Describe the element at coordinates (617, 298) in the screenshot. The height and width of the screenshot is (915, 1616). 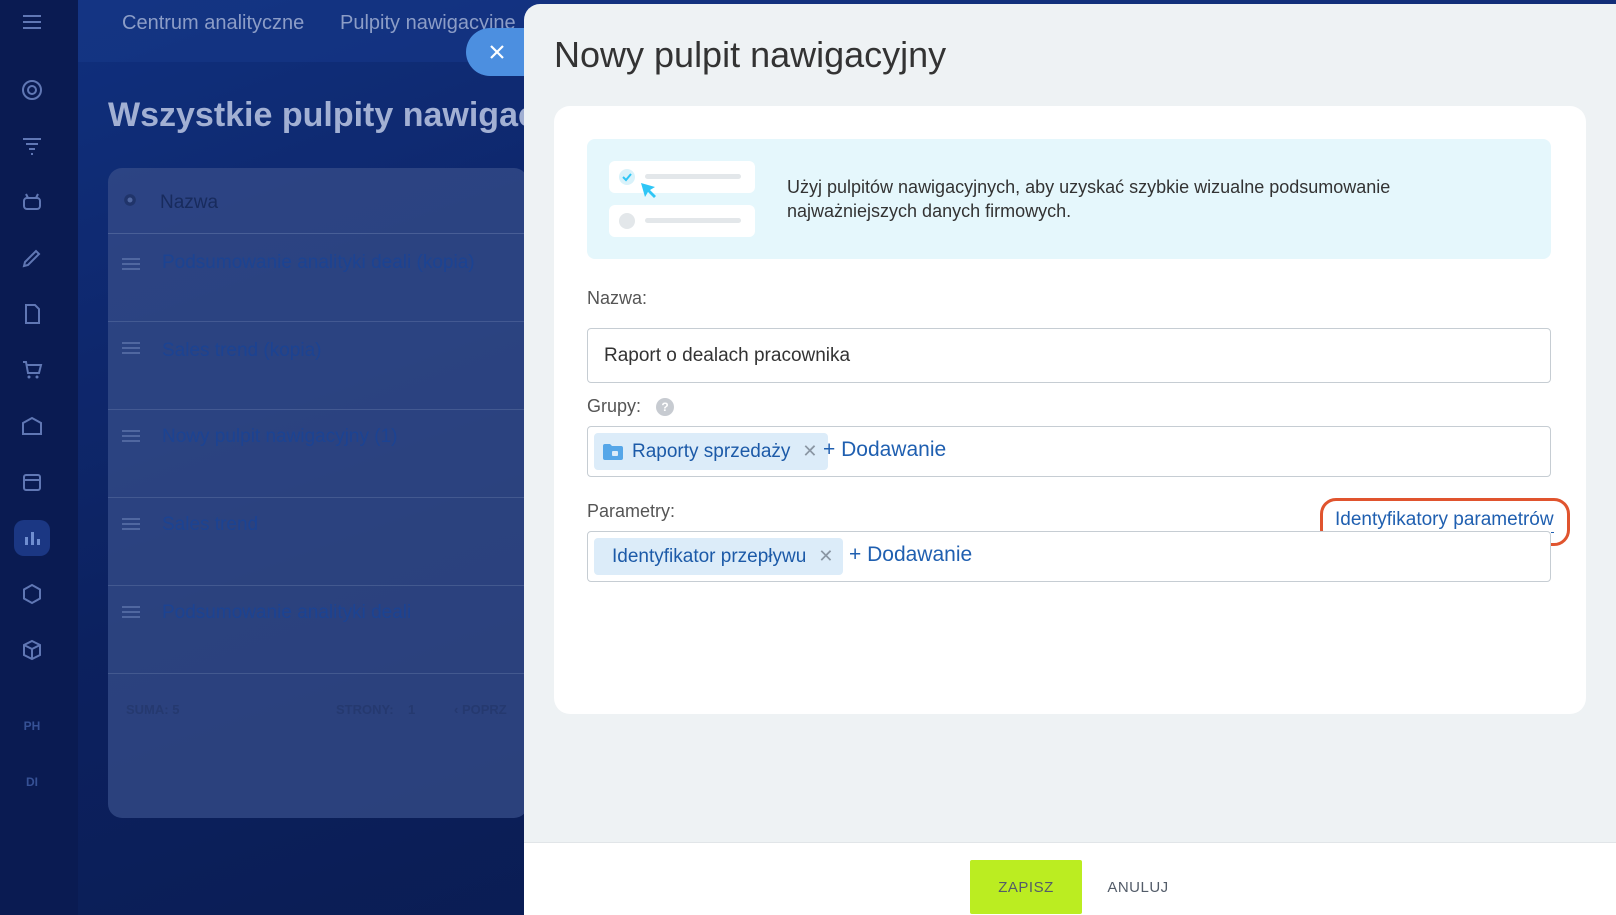
I see `name-label: Nazwa:` at that location.